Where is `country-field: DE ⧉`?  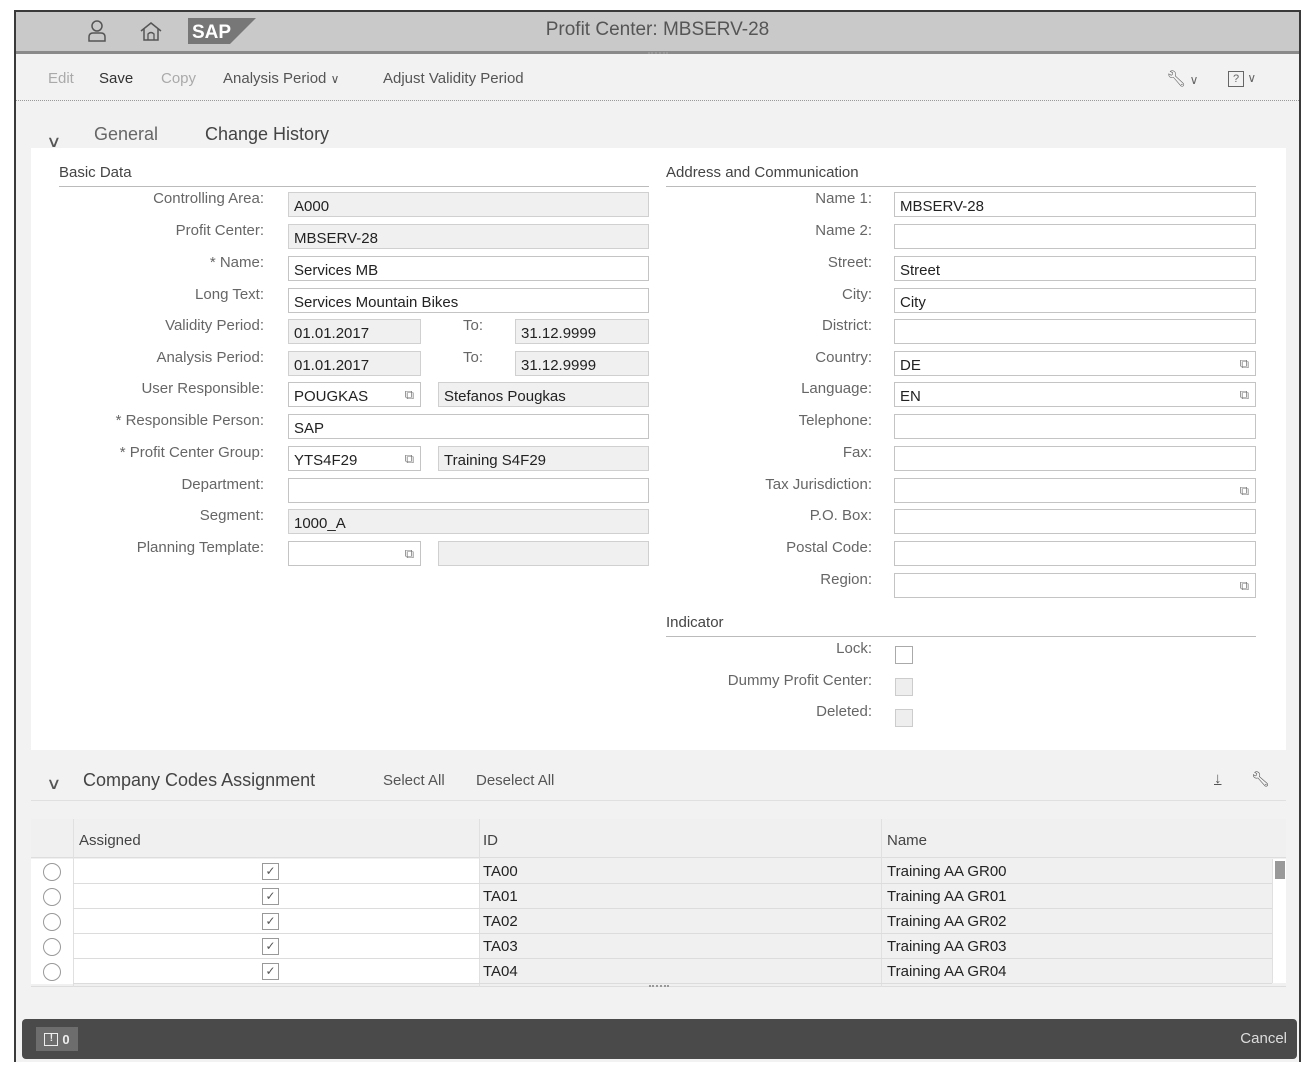
country-field: DE ⧉ is located at coordinates (1075, 363).